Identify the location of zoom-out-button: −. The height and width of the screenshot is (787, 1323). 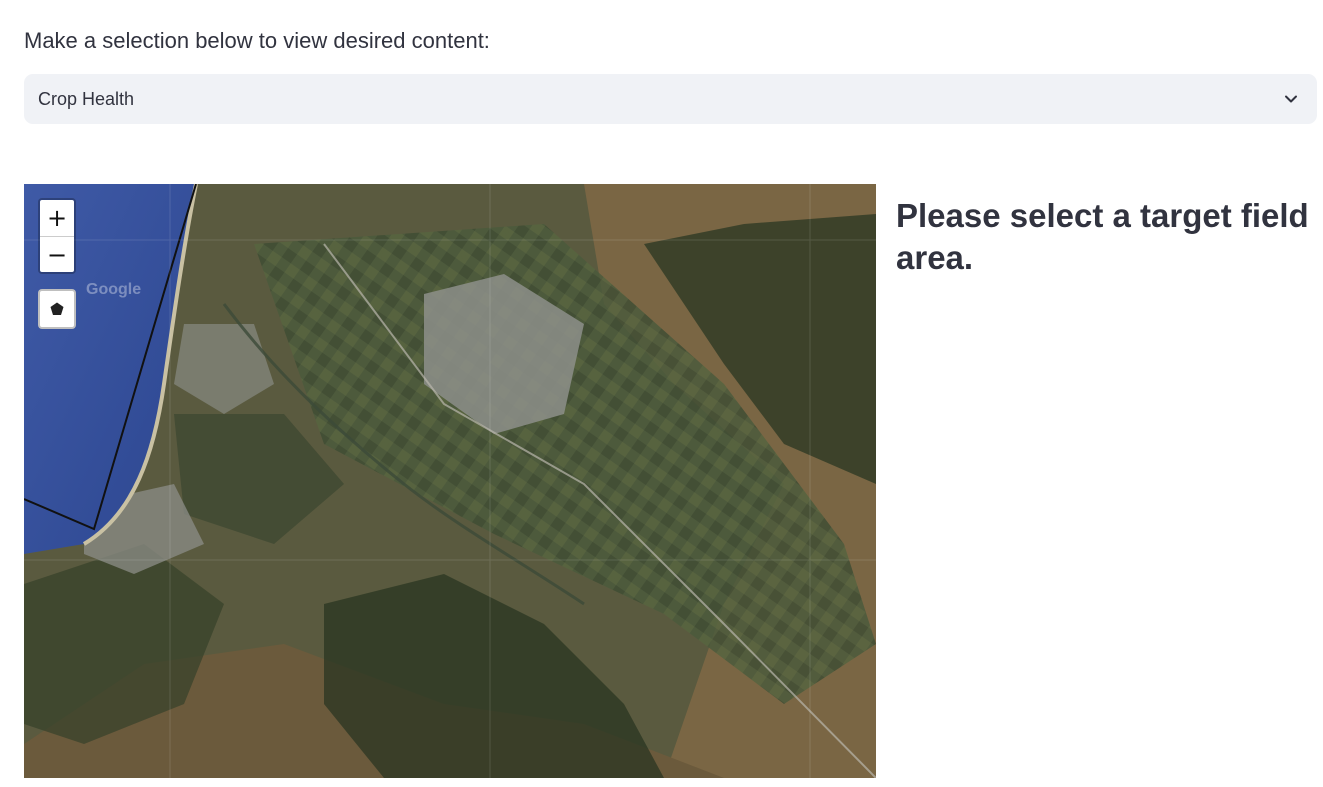
(57, 255).